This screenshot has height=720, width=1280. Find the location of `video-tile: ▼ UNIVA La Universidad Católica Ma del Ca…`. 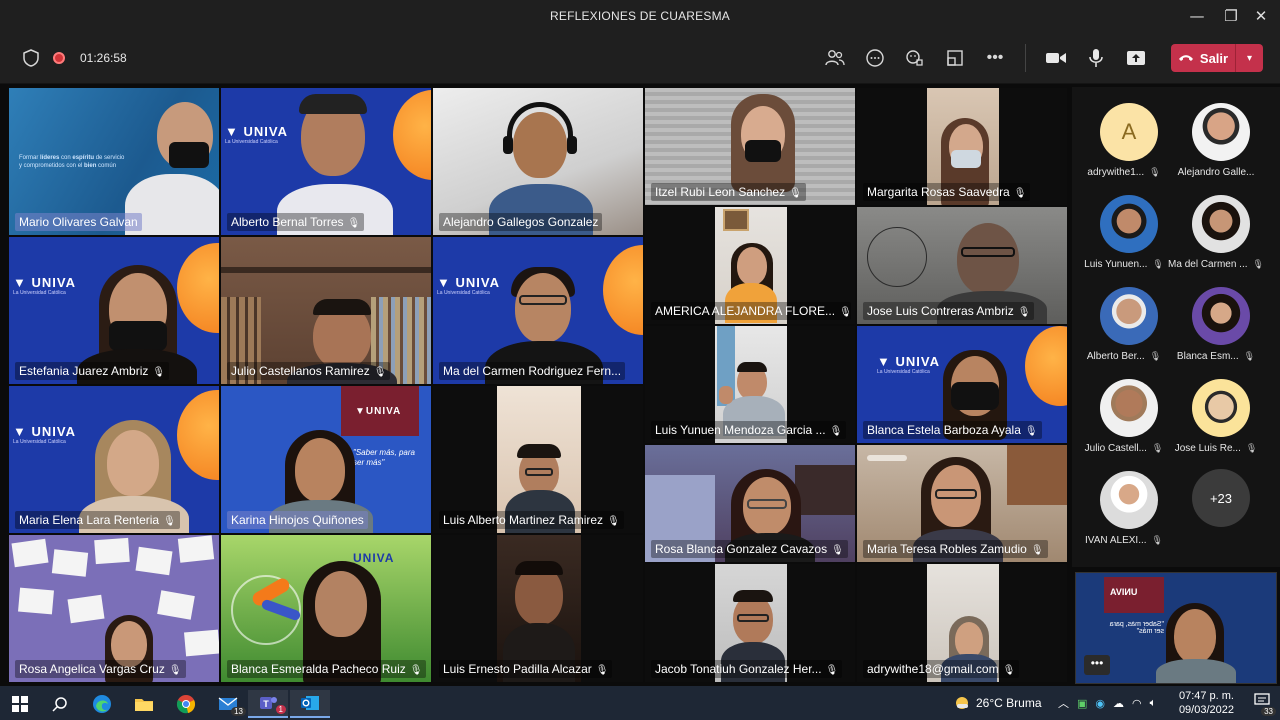

video-tile: ▼ UNIVA La Universidad Católica Ma del Ca… is located at coordinates (538, 310).